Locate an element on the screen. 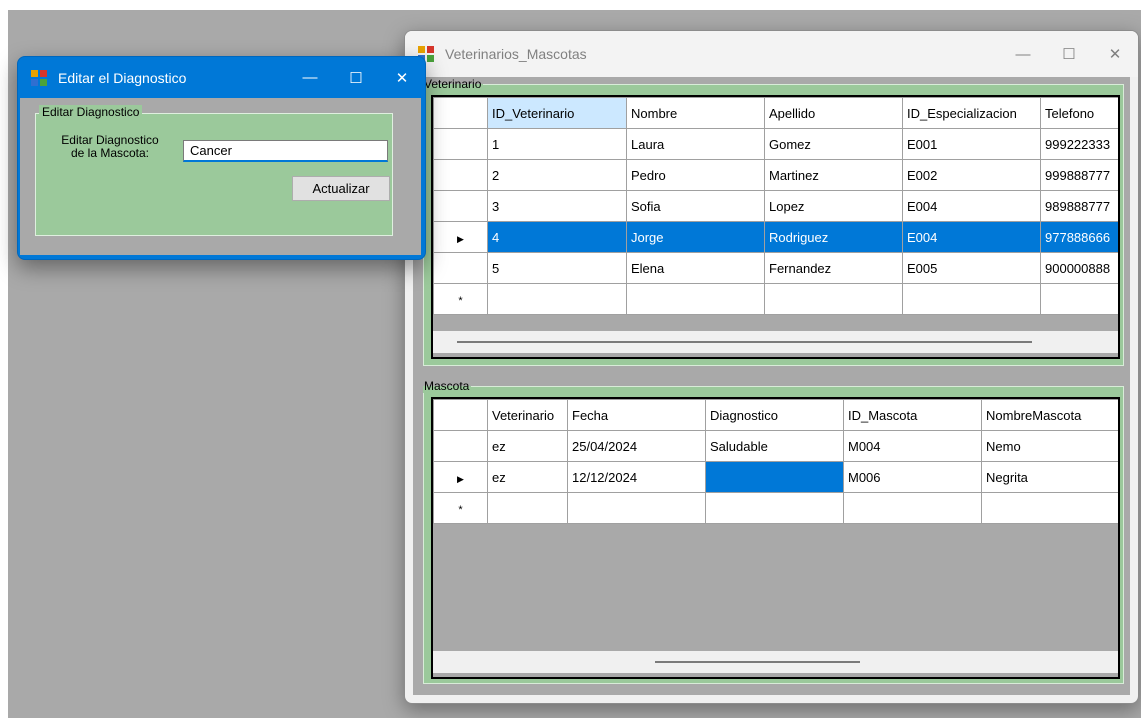  table-cell: 977888666 is located at coordinates (1079, 237).